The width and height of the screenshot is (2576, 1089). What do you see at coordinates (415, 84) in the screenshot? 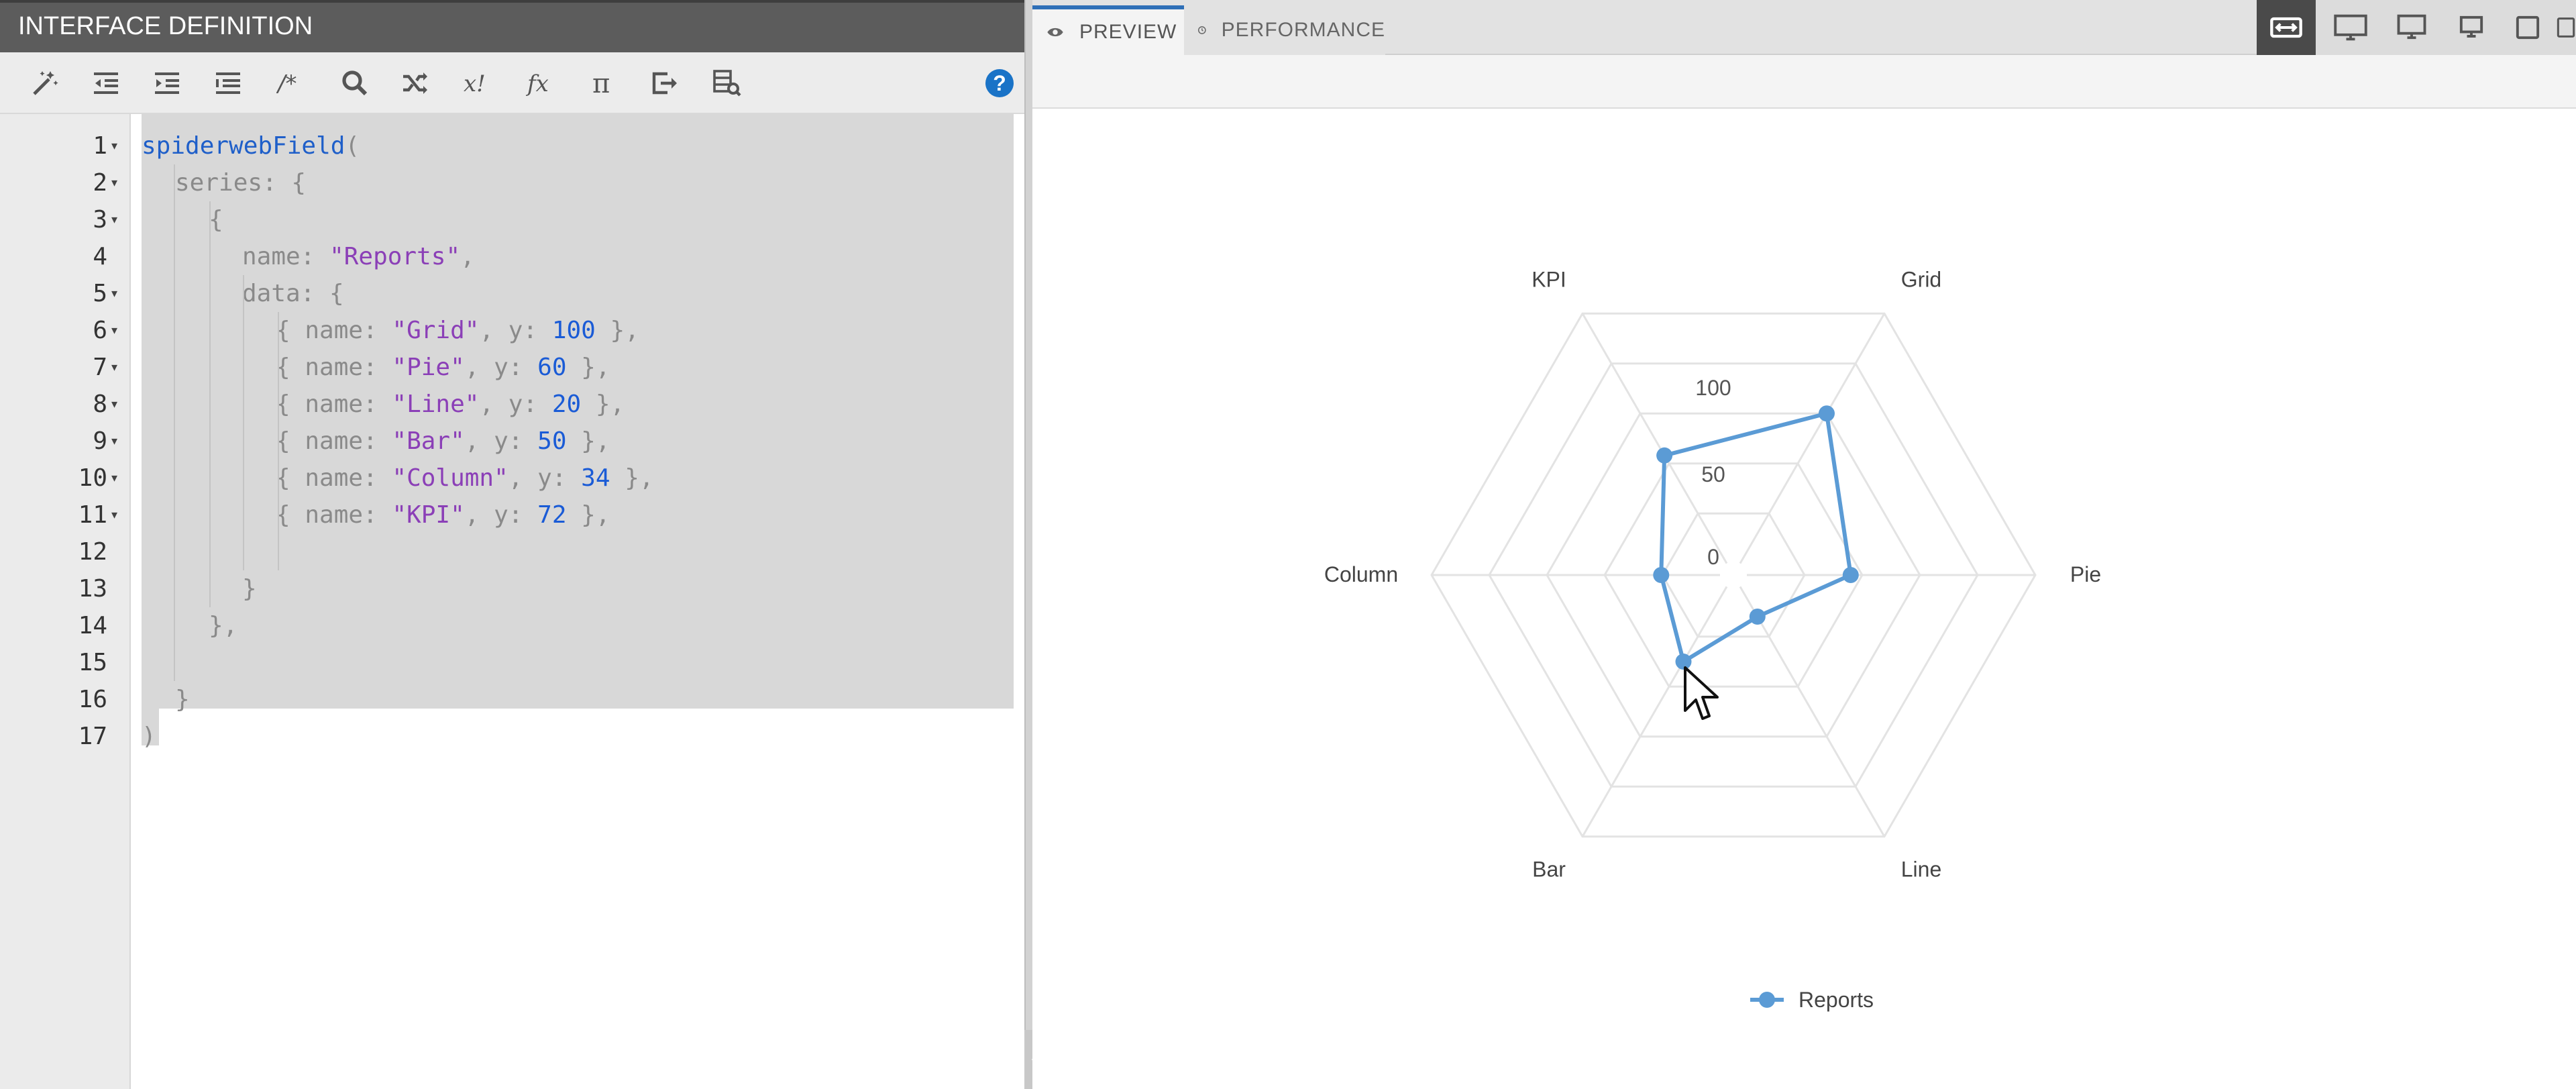
I see `shuffle-icon` at bounding box center [415, 84].